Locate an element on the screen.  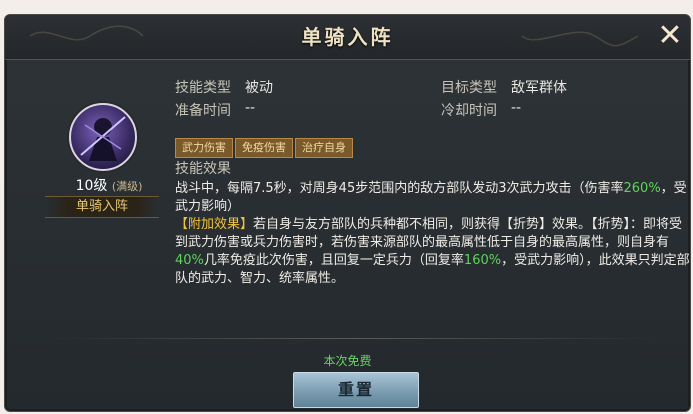
skill-tag: 武力伤害 is located at coordinates (204, 148).